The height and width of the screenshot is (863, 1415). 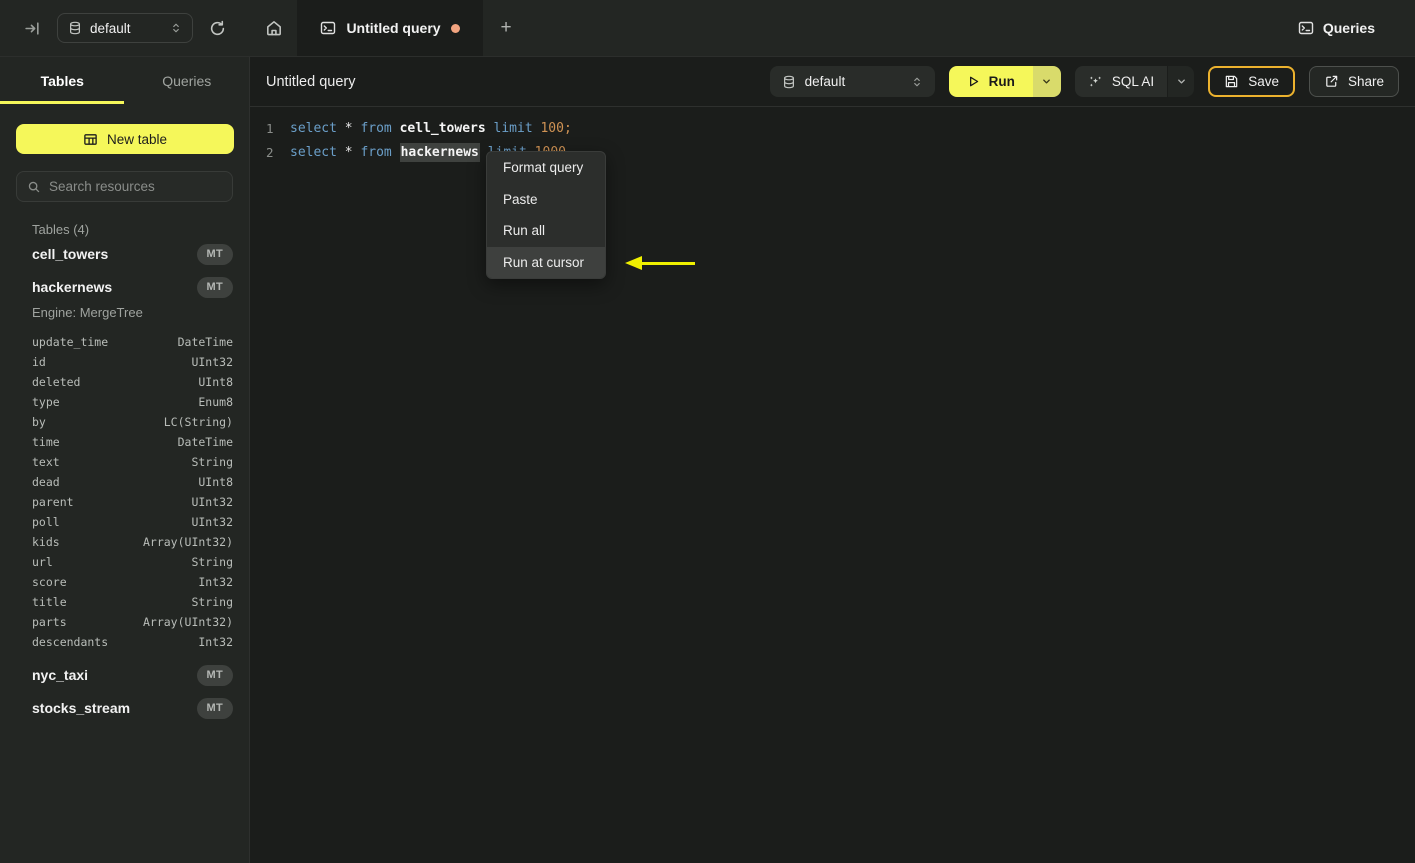 I want to click on column-type: String, so click(x=212, y=602).